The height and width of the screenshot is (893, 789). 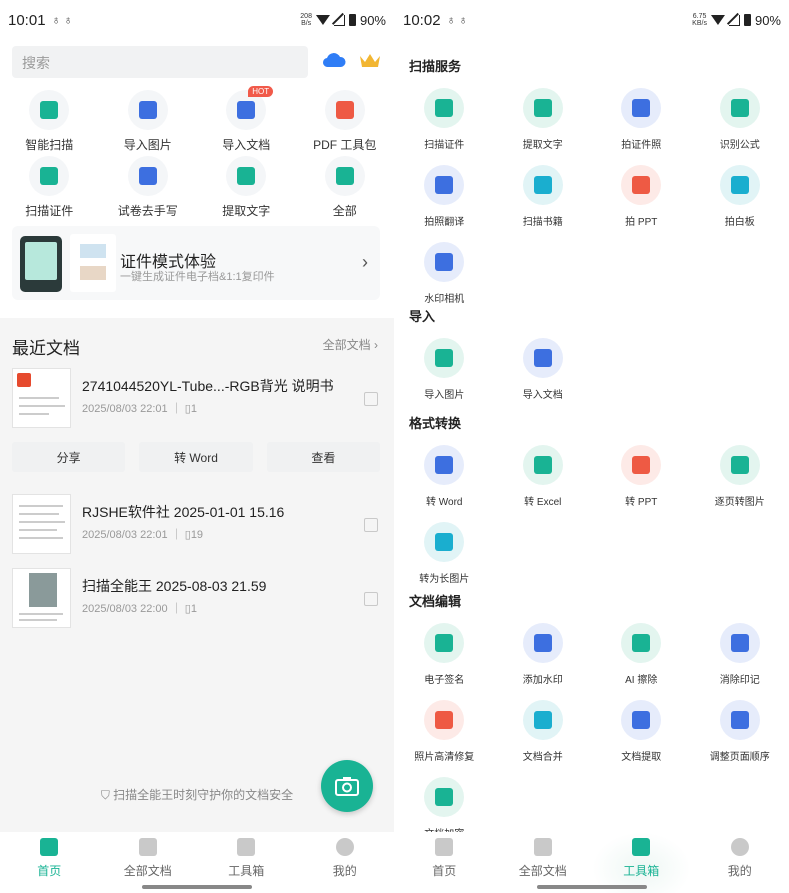 I want to click on search-input: 搜索, so click(x=160, y=62).